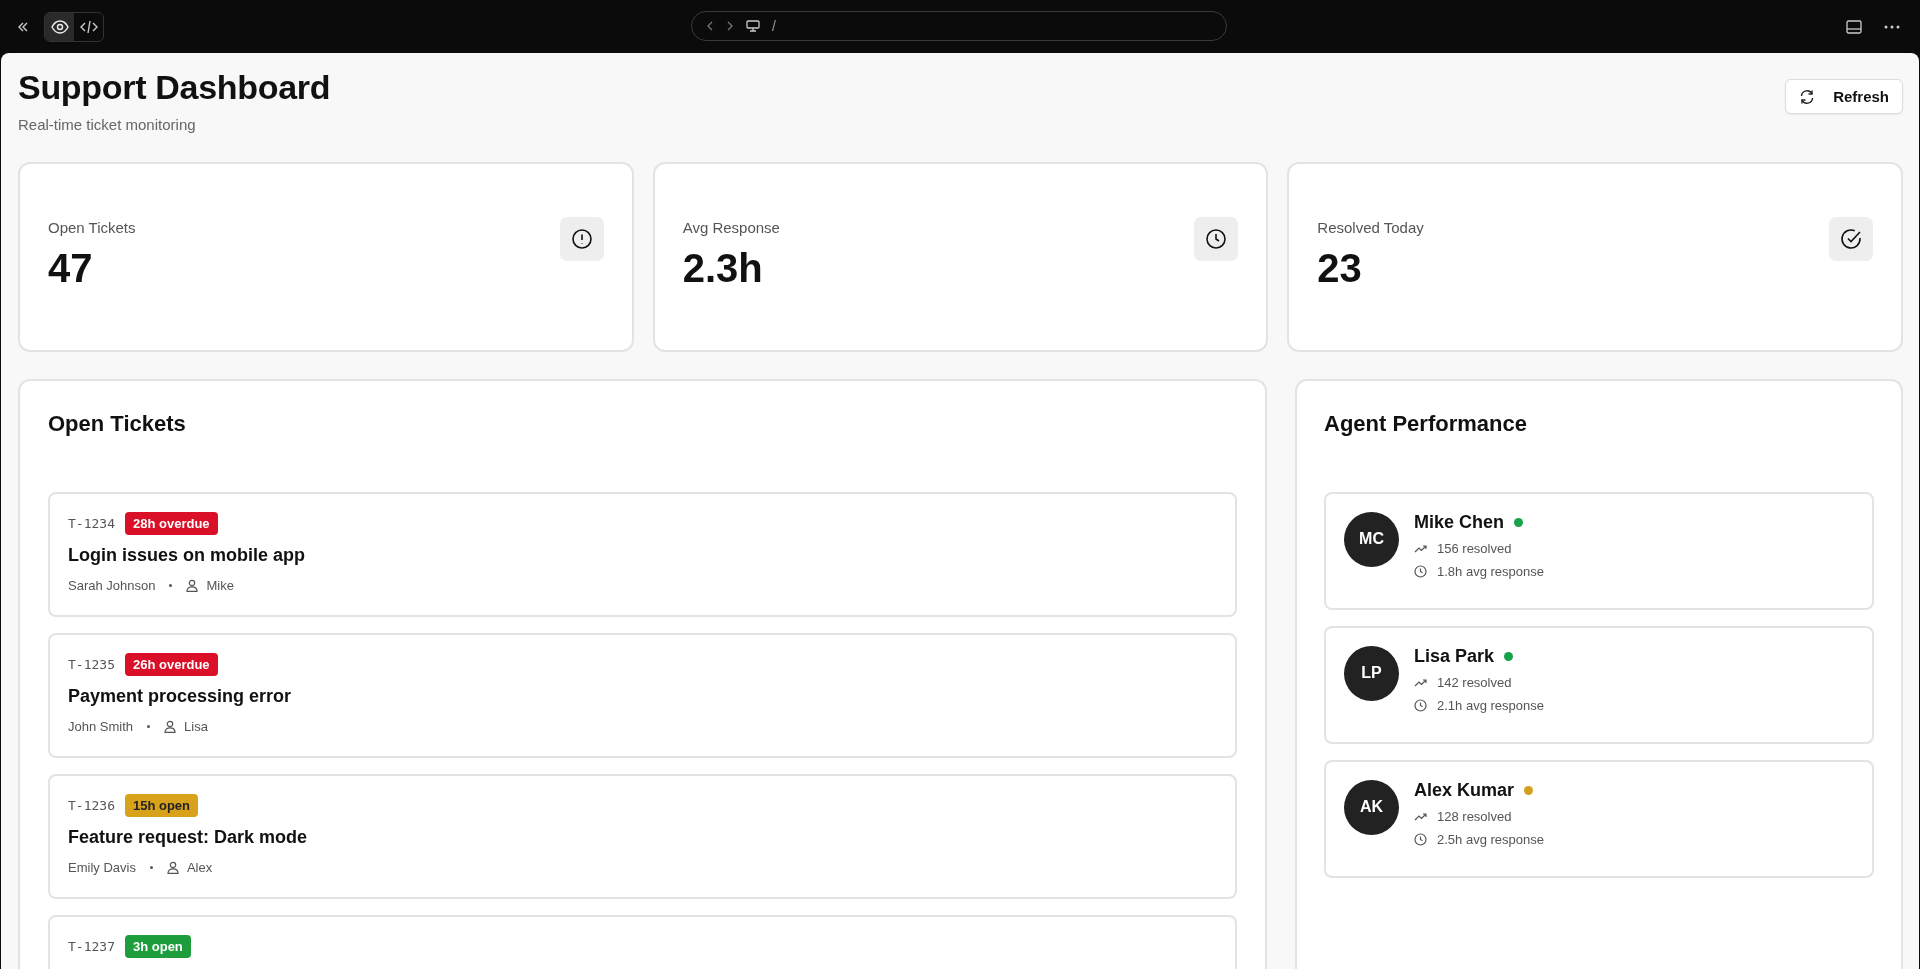  I want to click on avg-response: 1.8h avg response, so click(1490, 571).